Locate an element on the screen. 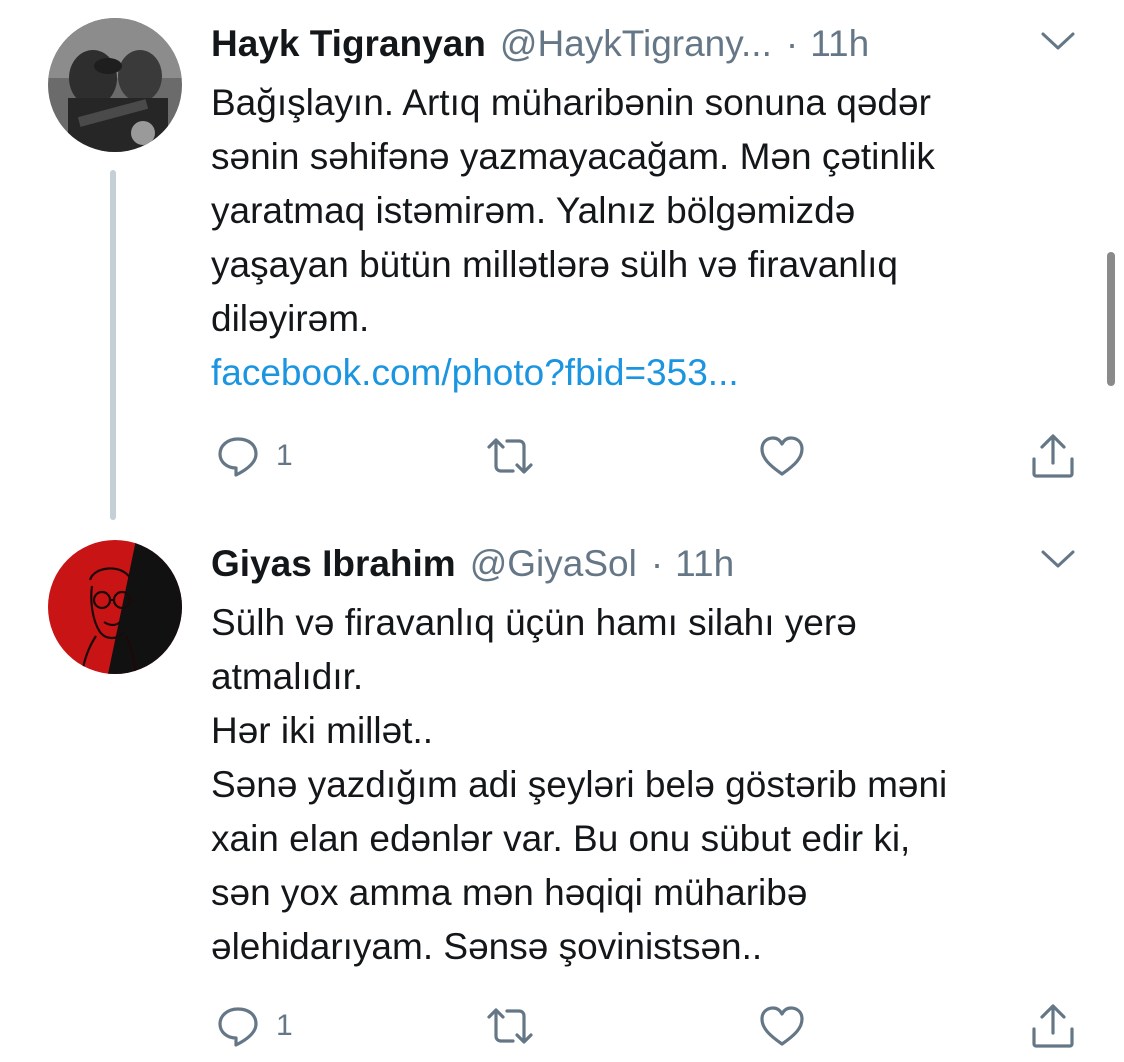 This screenshot has width=1124, height=1062. tweet-text-line: Sülh və firavanlıq üçün hamı silahı yerə is located at coordinates (534, 622).